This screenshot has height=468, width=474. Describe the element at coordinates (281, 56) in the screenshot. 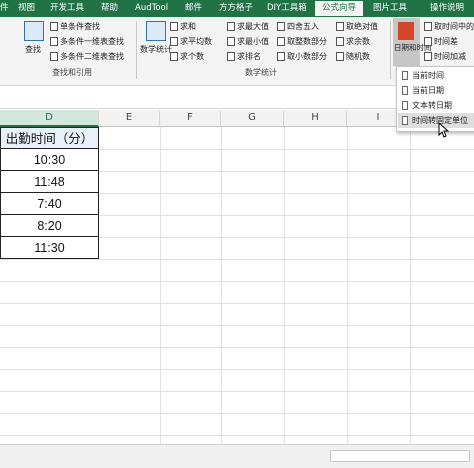

I see `decimal-part-icon` at that location.